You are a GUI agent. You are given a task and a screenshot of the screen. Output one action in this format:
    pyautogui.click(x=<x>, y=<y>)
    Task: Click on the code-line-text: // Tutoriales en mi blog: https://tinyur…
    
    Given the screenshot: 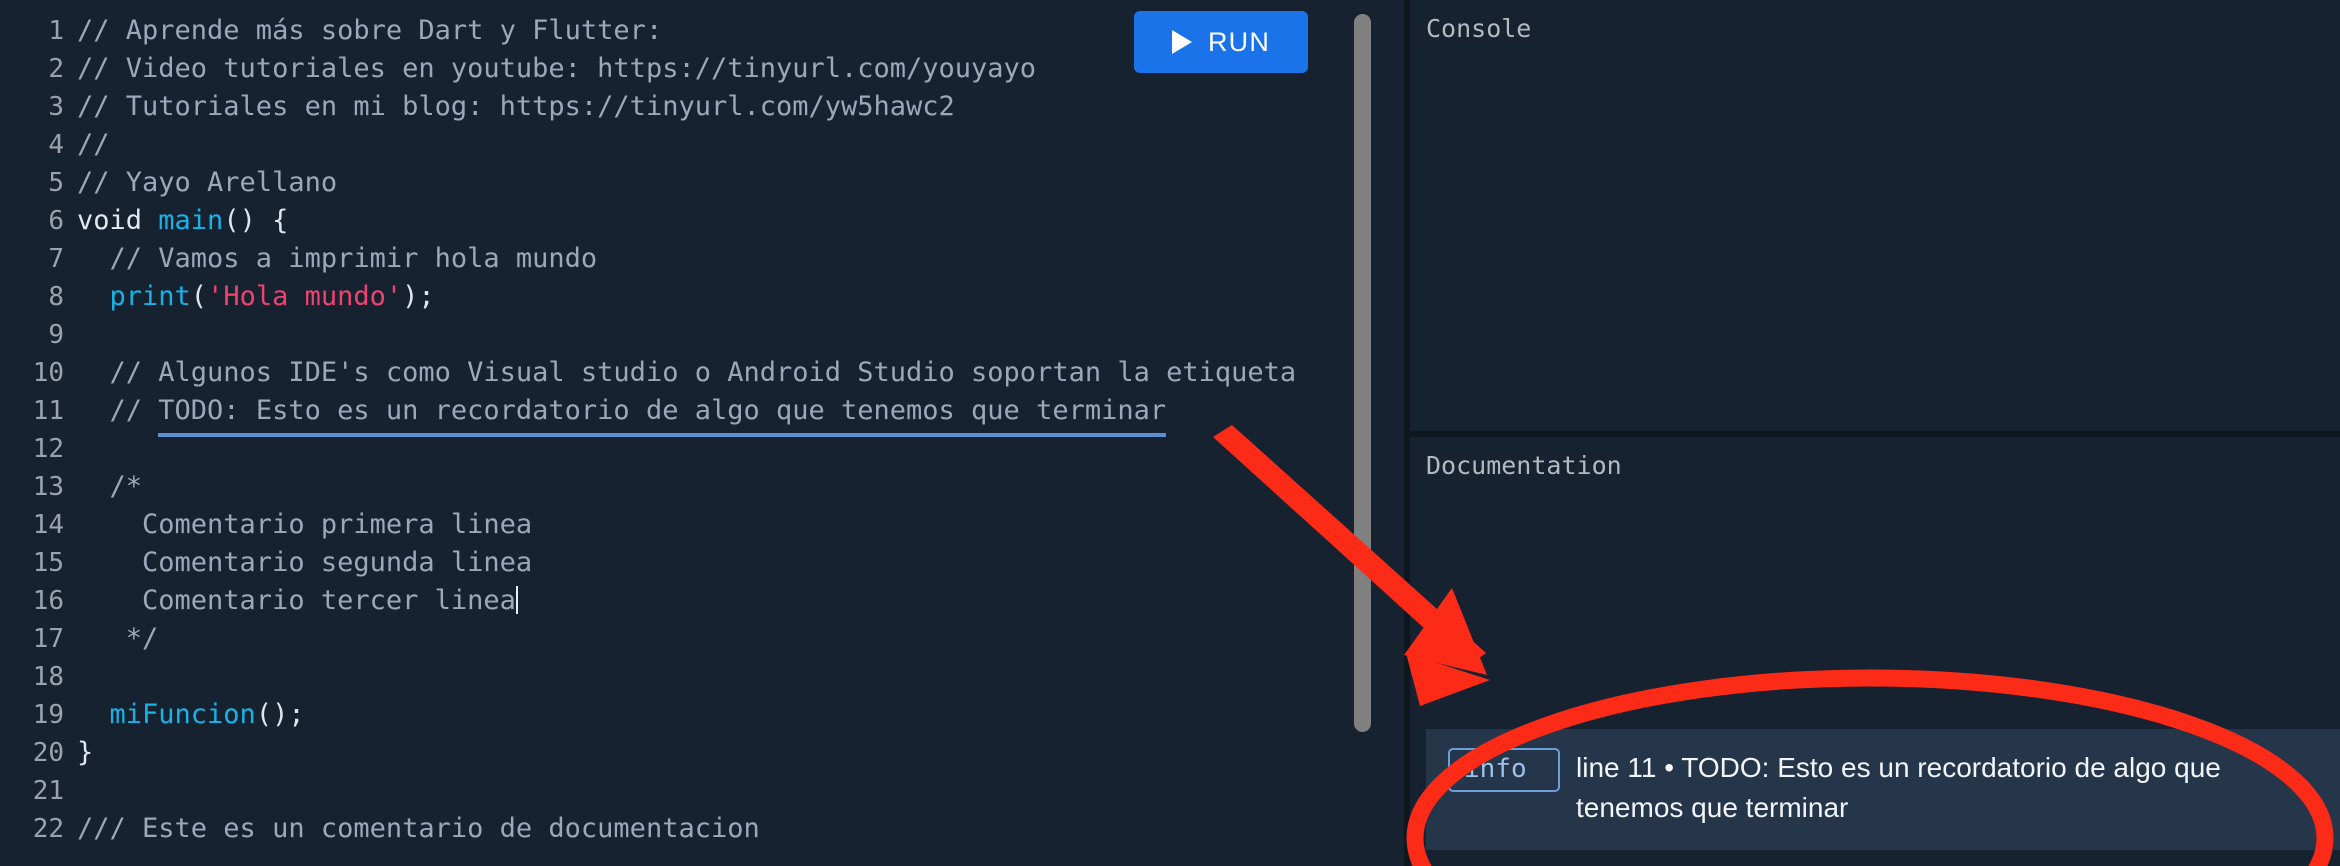 What is the action you would take?
    pyautogui.click(x=509, y=107)
    